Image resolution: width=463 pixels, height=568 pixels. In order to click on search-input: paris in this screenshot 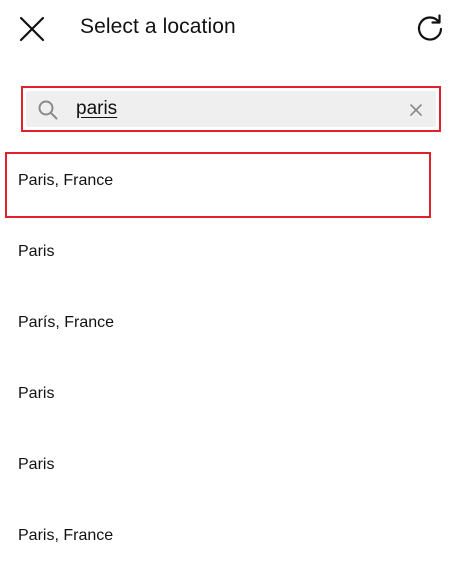, I will do `click(96, 109)`.